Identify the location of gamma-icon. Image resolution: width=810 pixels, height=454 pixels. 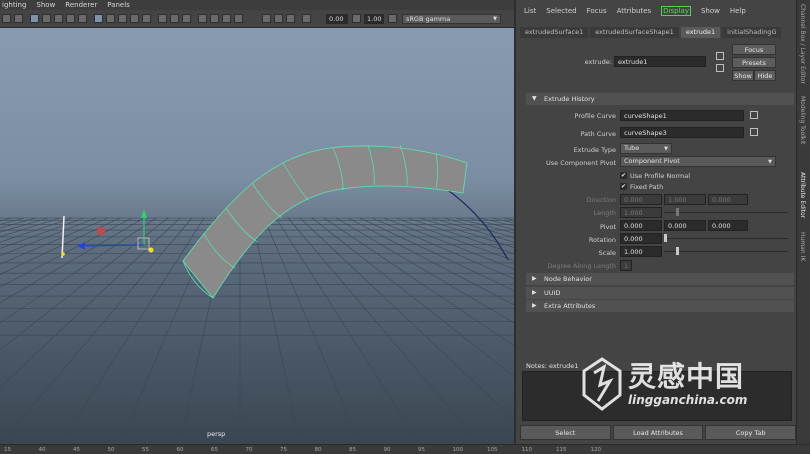
(356, 18).